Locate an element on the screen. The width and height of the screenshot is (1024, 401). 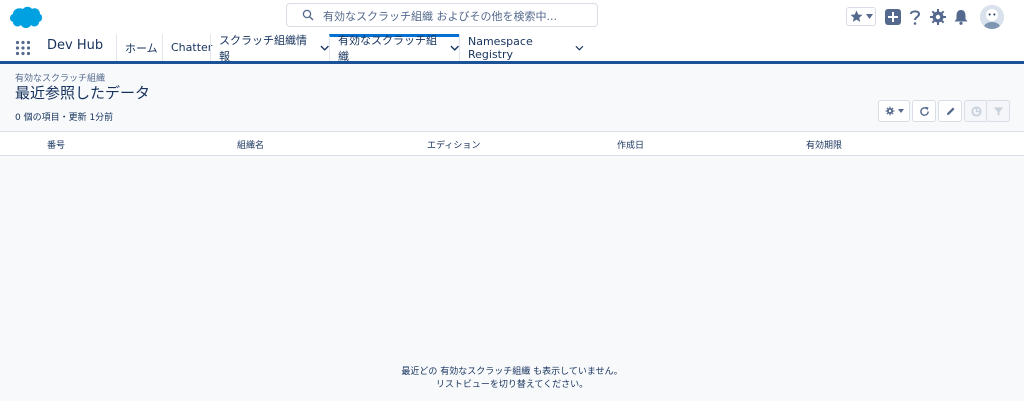
chart-icon is located at coordinates (976, 111).